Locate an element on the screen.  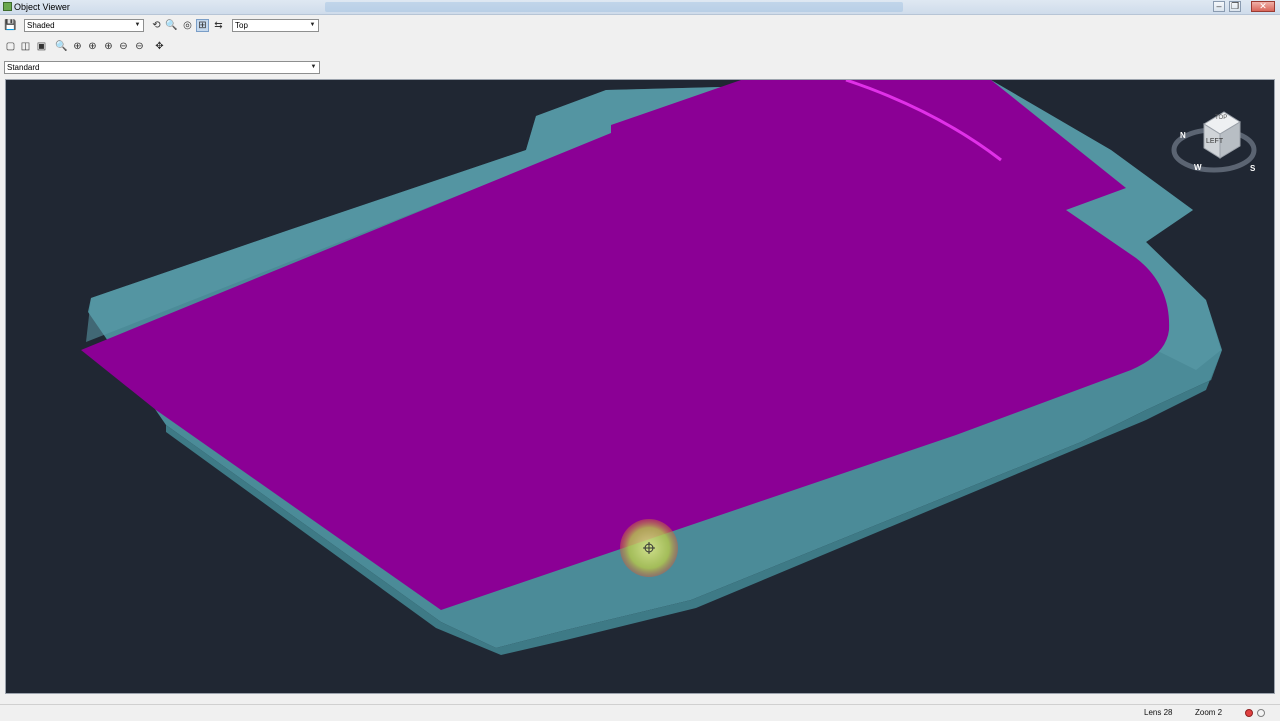
viewcube-top-label: TOP is located at coordinates (1221, 118).